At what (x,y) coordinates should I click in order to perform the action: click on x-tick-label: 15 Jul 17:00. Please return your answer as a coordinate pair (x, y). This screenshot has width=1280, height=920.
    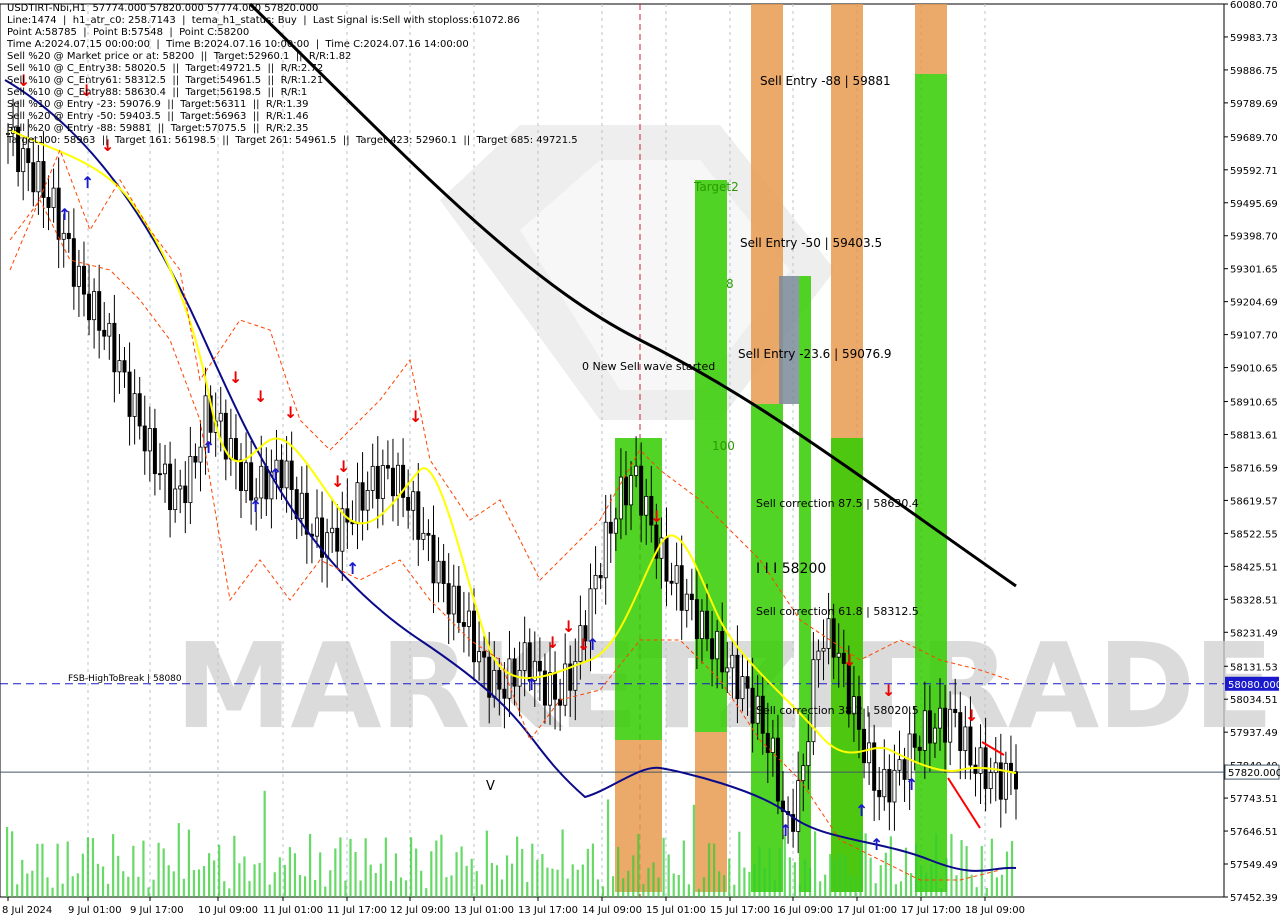
    Looking at the image, I should click on (740, 910).